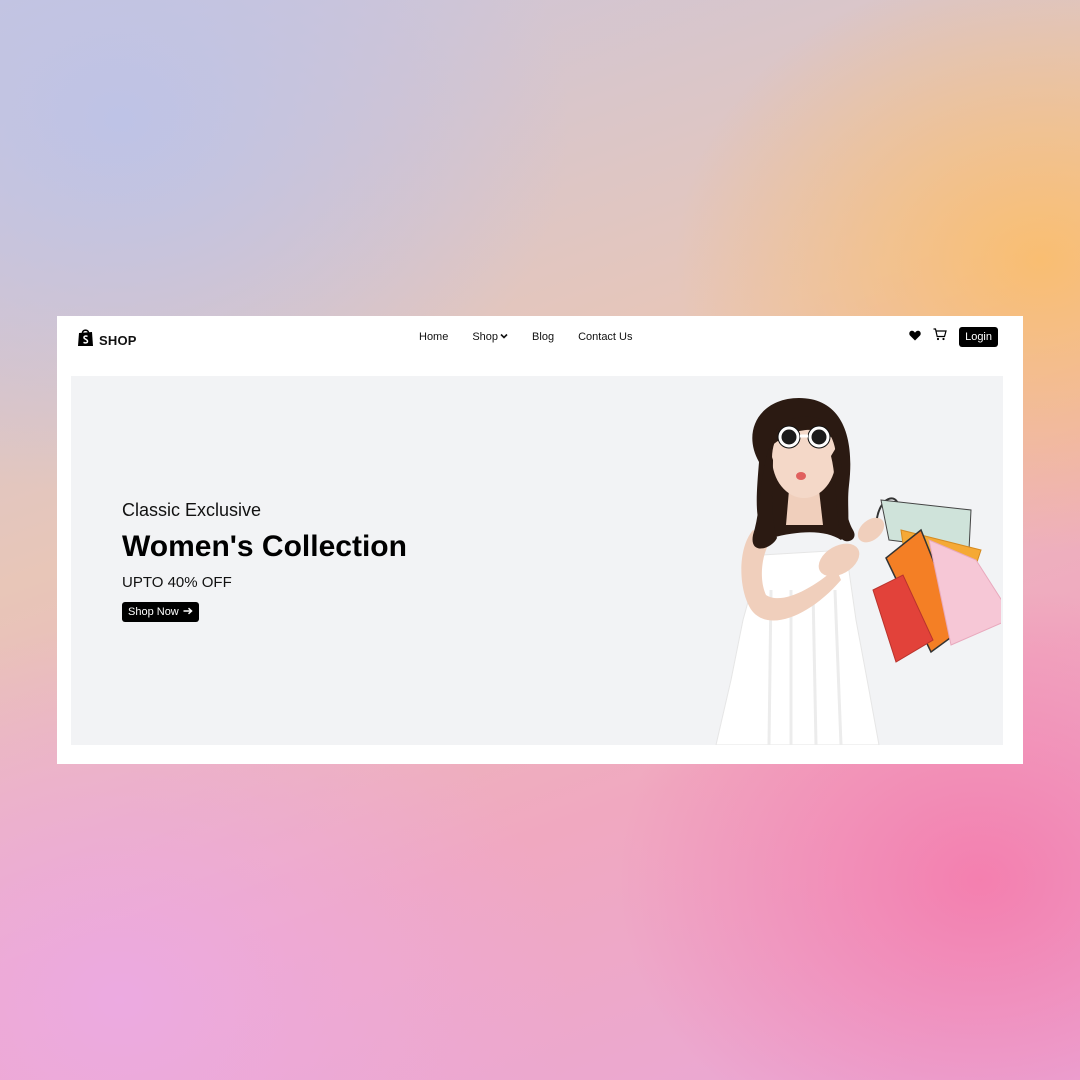 Image resolution: width=1080 pixels, height=1080 pixels. Describe the element at coordinates (433, 337) in the screenshot. I see `nav-home: Home` at that location.